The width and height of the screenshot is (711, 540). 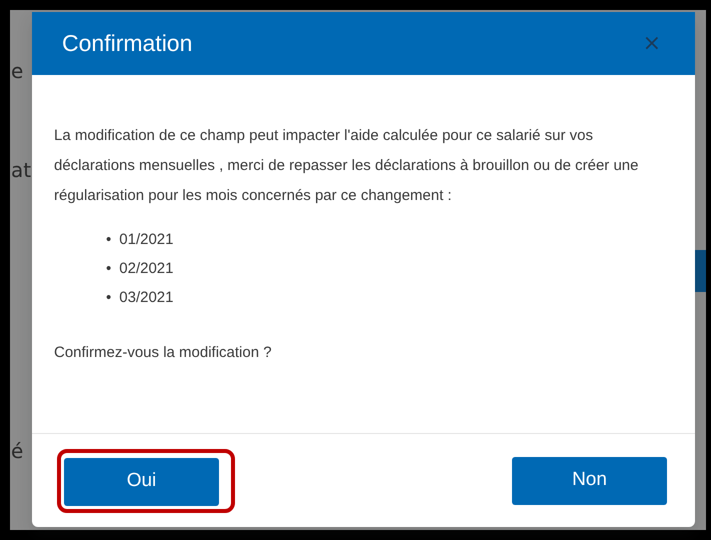 What do you see at coordinates (17, 71) in the screenshot?
I see `background-text: e` at bounding box center [17, 71].